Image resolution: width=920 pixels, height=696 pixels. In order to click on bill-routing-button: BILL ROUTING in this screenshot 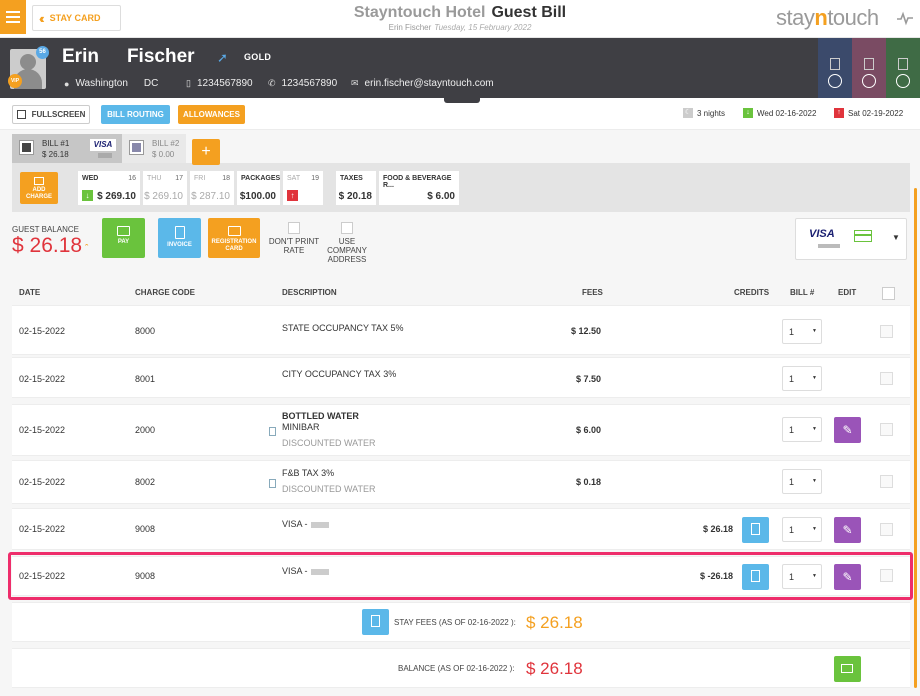, I will do `click(135, 114)`.